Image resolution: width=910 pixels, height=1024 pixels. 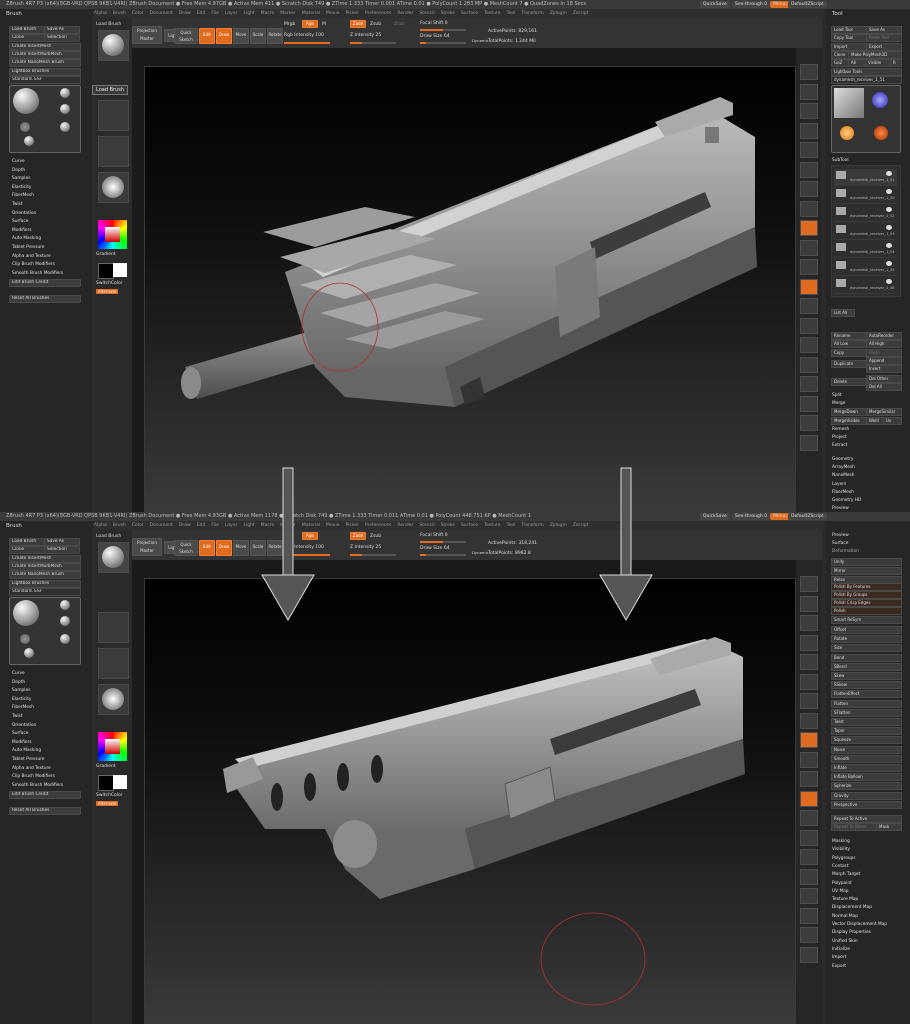 What do you see at coordinates (375, 24) in the screenshot?
I see `zsub-toggle: Zsub` at bounding box center [375, 24].